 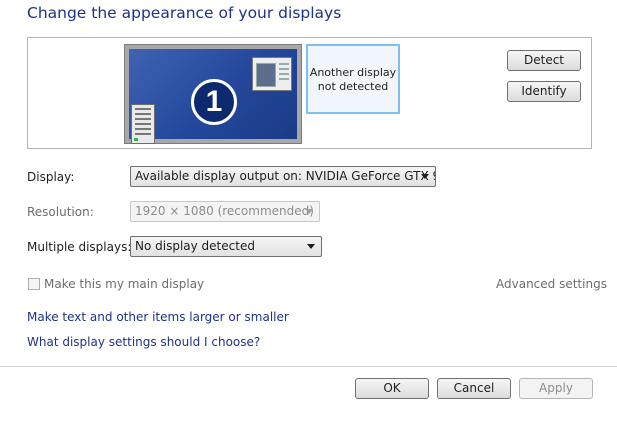 What do you see at coordinates (184, 13) in the screenshot?
I see `page-title: Change the appearance of your displays` at bounding box center [184, 13].